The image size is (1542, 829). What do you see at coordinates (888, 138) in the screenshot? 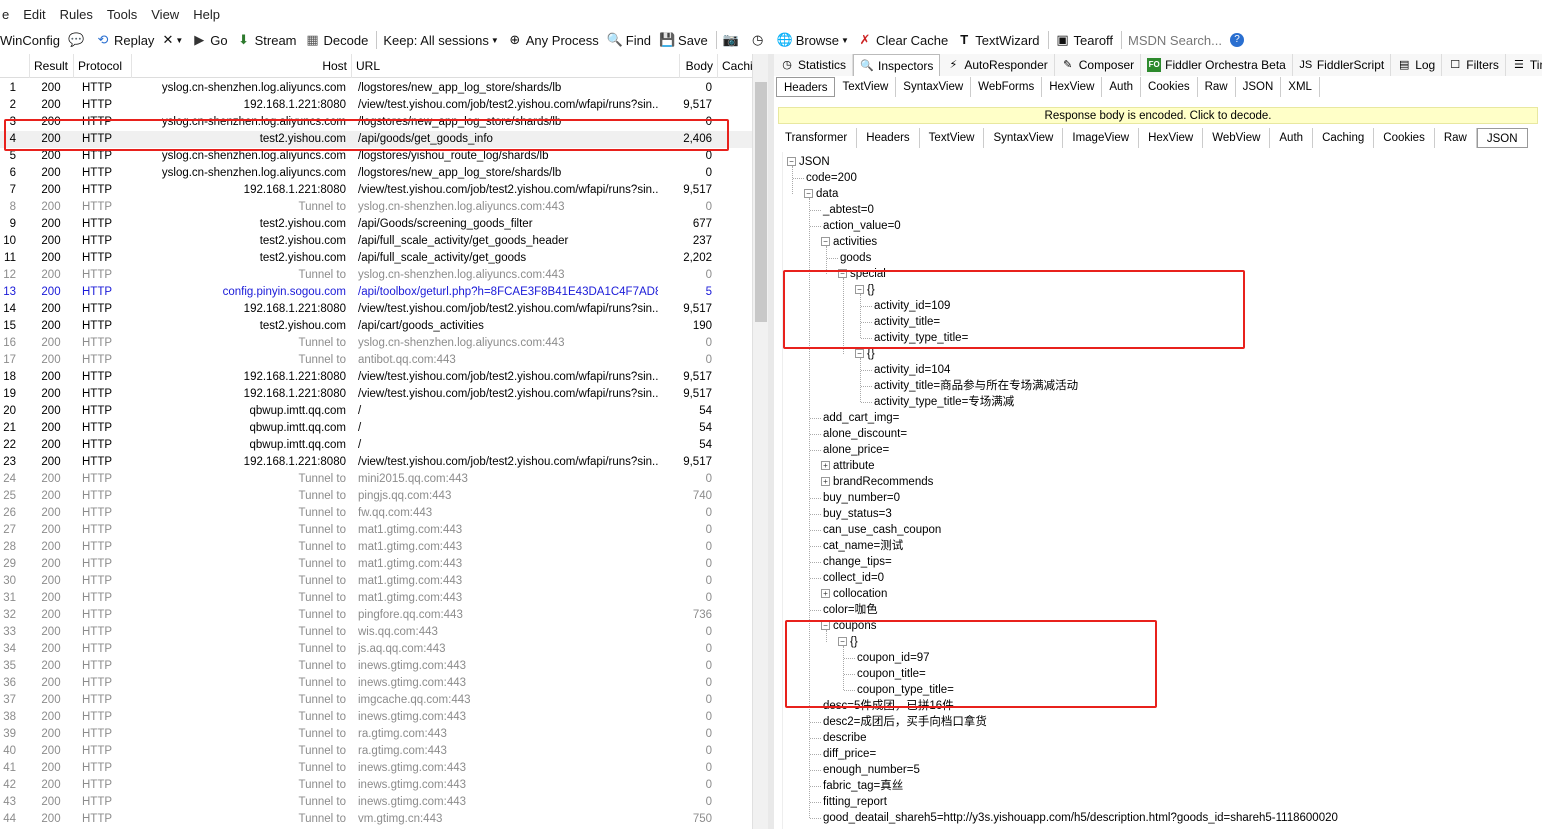
I see `response-tab-headers: Headers` at bounding box center [888, 138].